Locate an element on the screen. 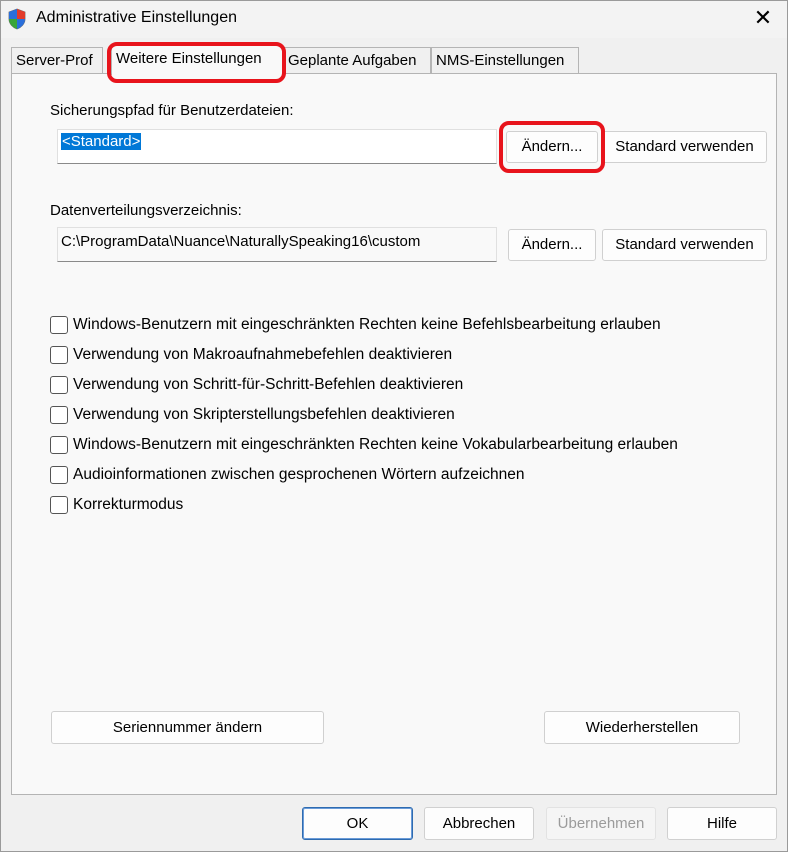  tab-nms-settings: NMS-Einstellungen is located at coordinates (505, 60).